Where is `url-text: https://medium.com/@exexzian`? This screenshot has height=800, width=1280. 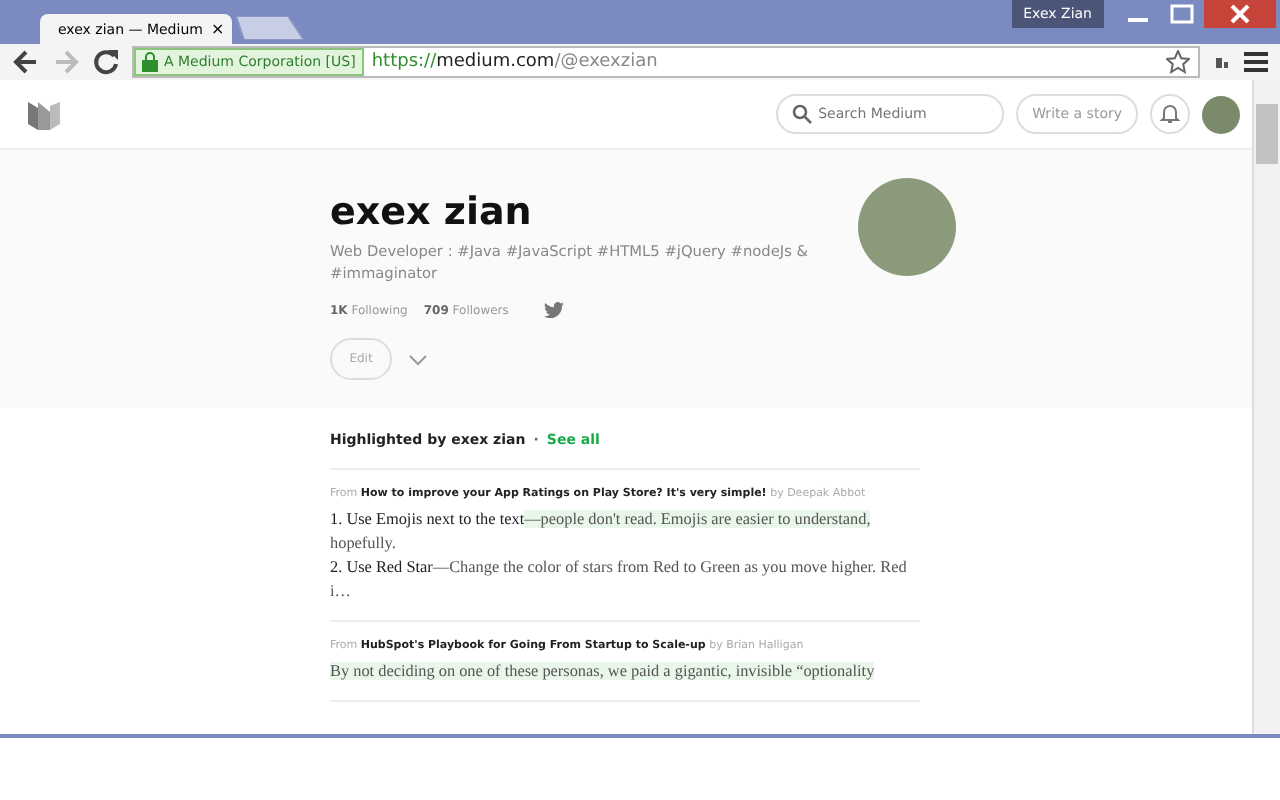 url-text: https://medium.com/@exexzian is located at coordinates (514, 62).